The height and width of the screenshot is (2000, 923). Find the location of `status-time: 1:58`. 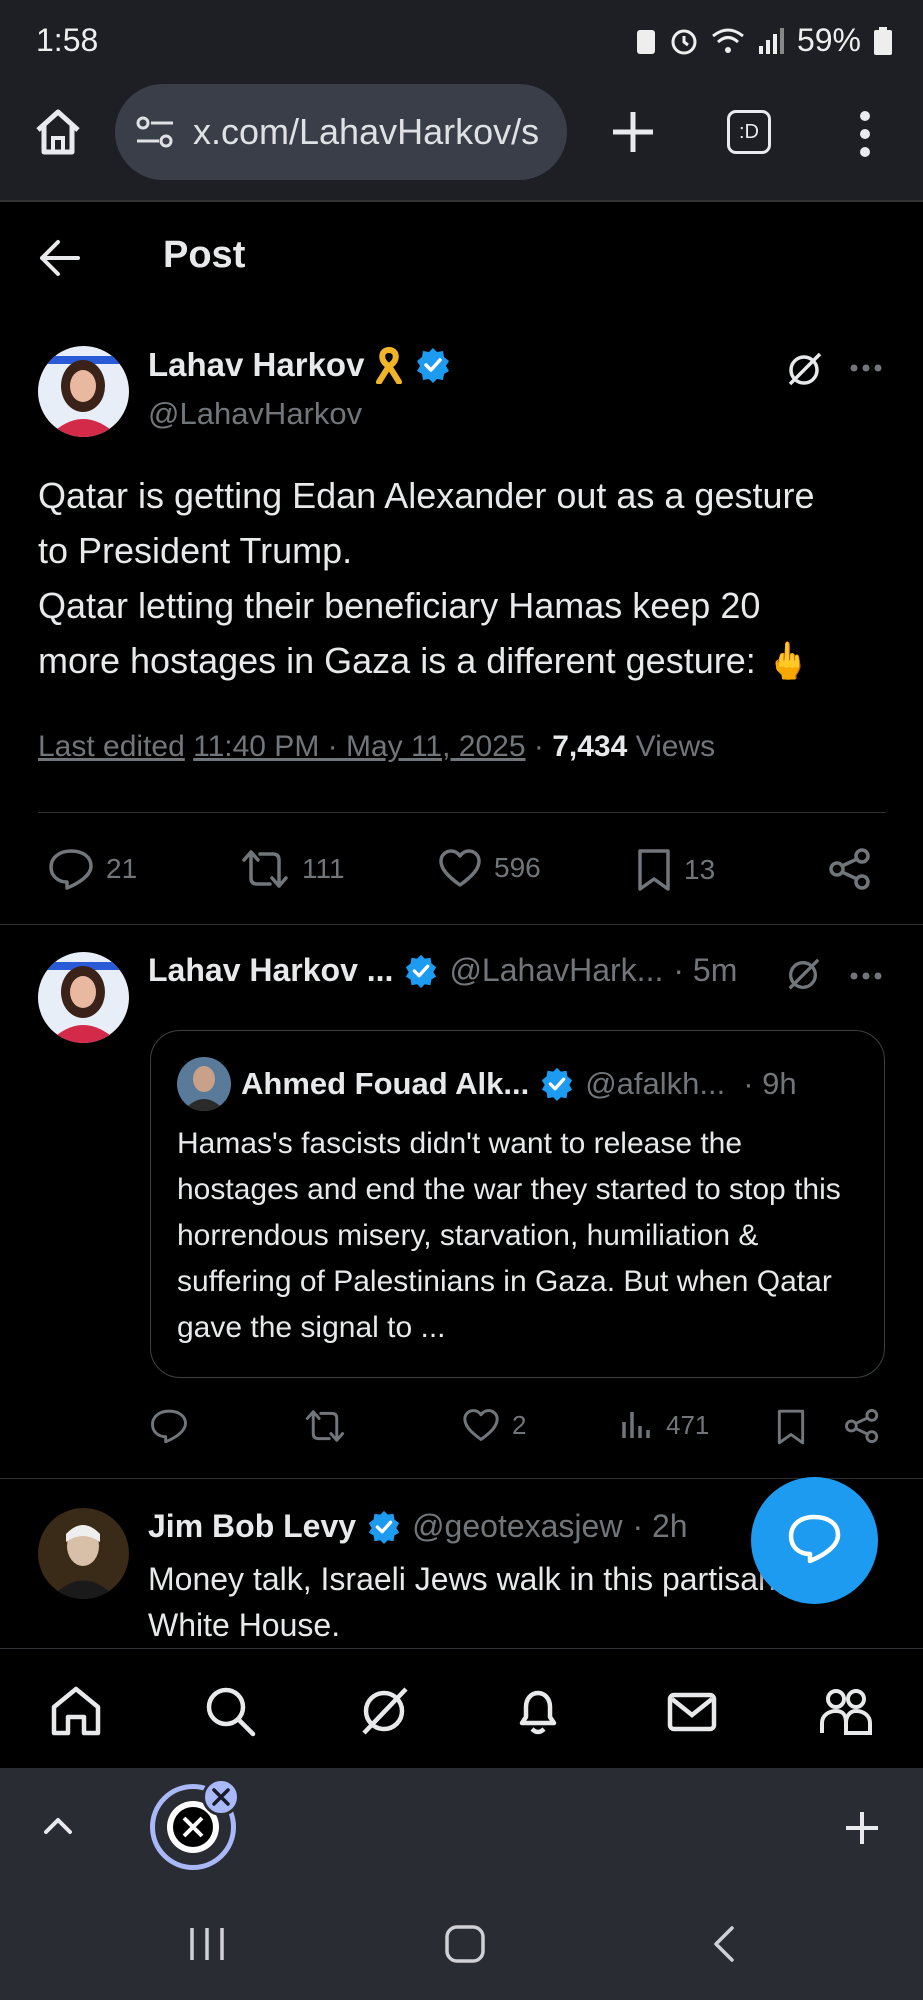

status-time: 1:58 is located at coordinates (67, 40).